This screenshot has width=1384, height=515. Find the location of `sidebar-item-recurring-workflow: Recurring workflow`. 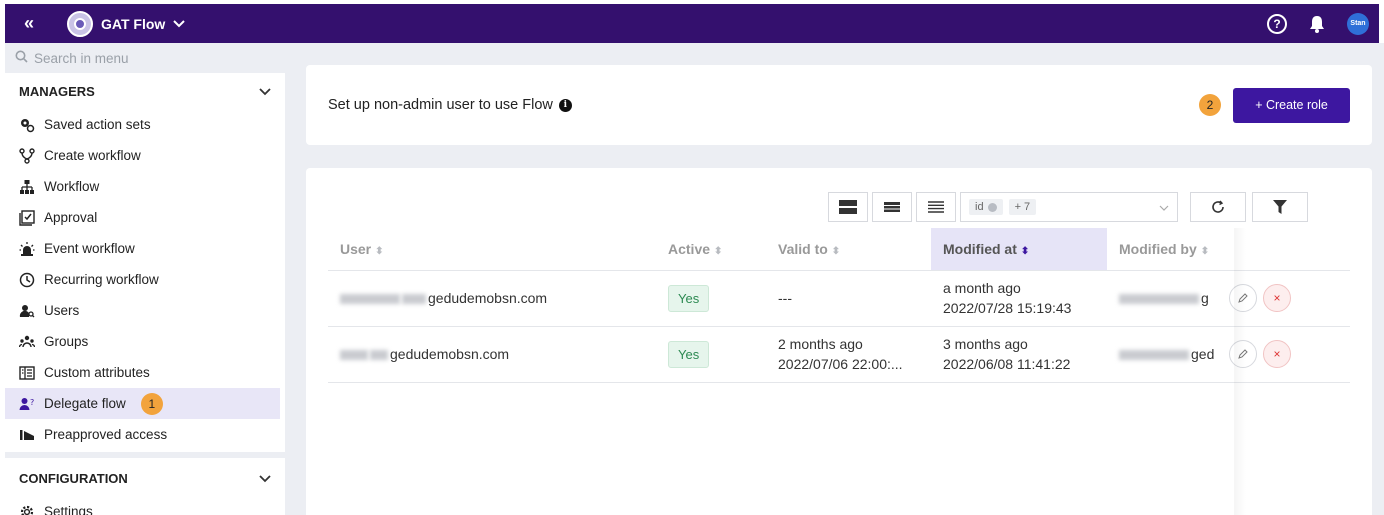

sidebar-item-recurring-workflow: Recurring workflow is located at coordinates (145, 279).